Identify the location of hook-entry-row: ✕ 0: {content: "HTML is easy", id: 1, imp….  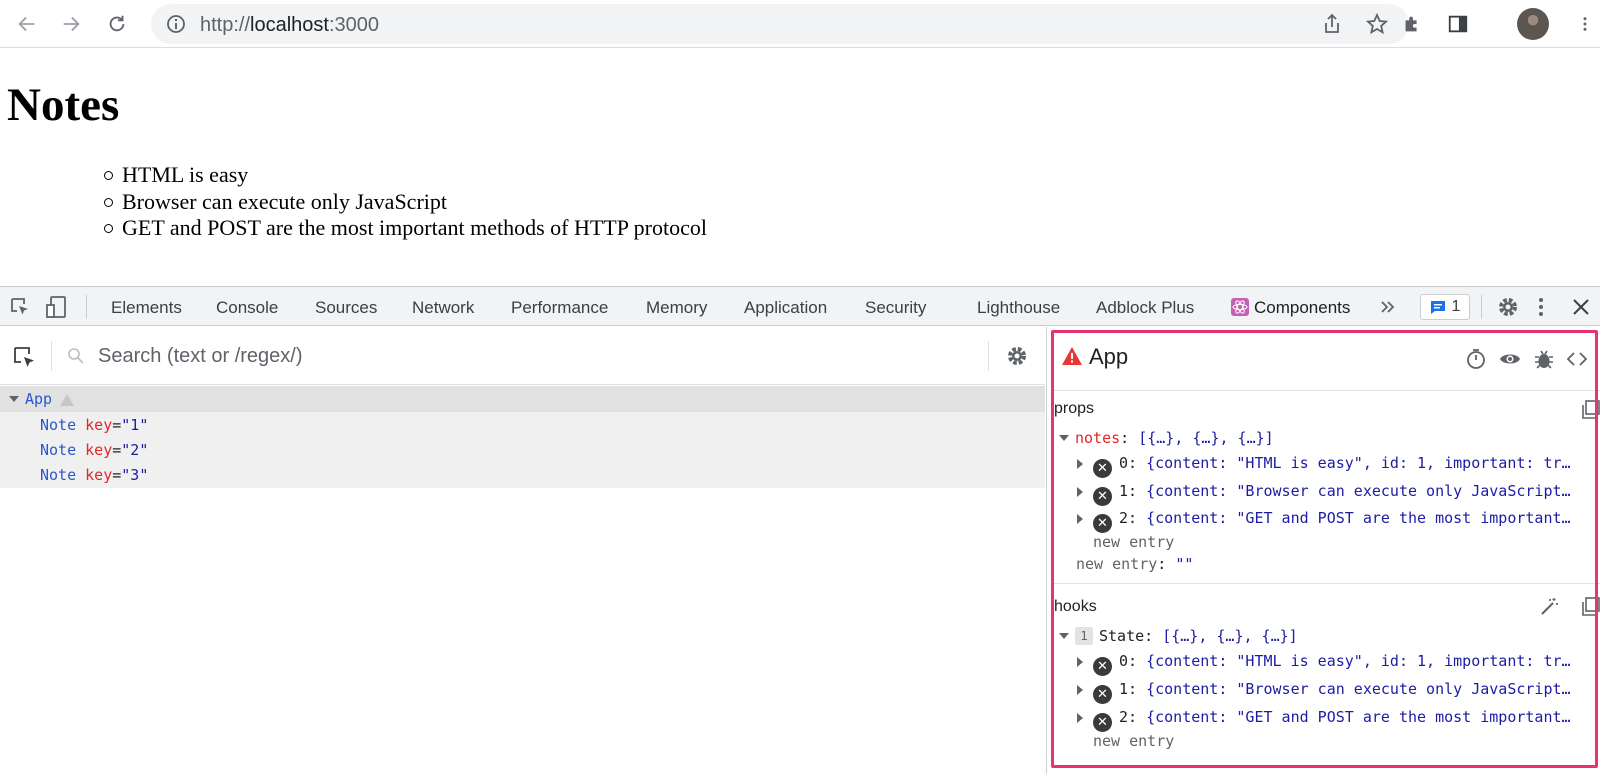
(1324, 663).